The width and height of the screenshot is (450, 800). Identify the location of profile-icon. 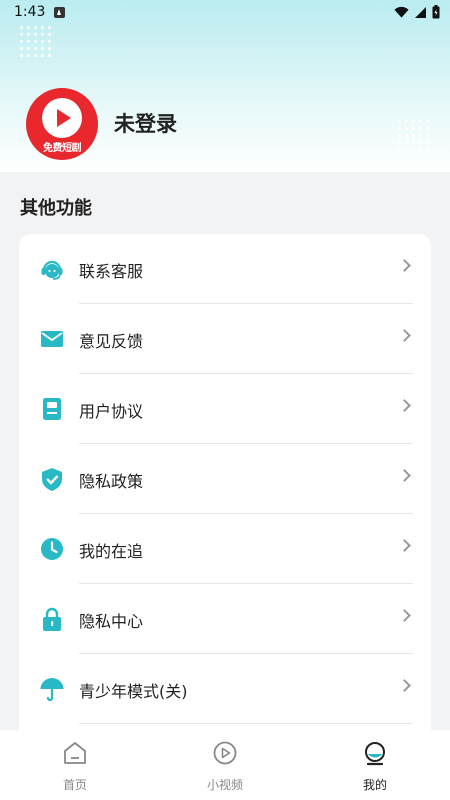
(375, 754).